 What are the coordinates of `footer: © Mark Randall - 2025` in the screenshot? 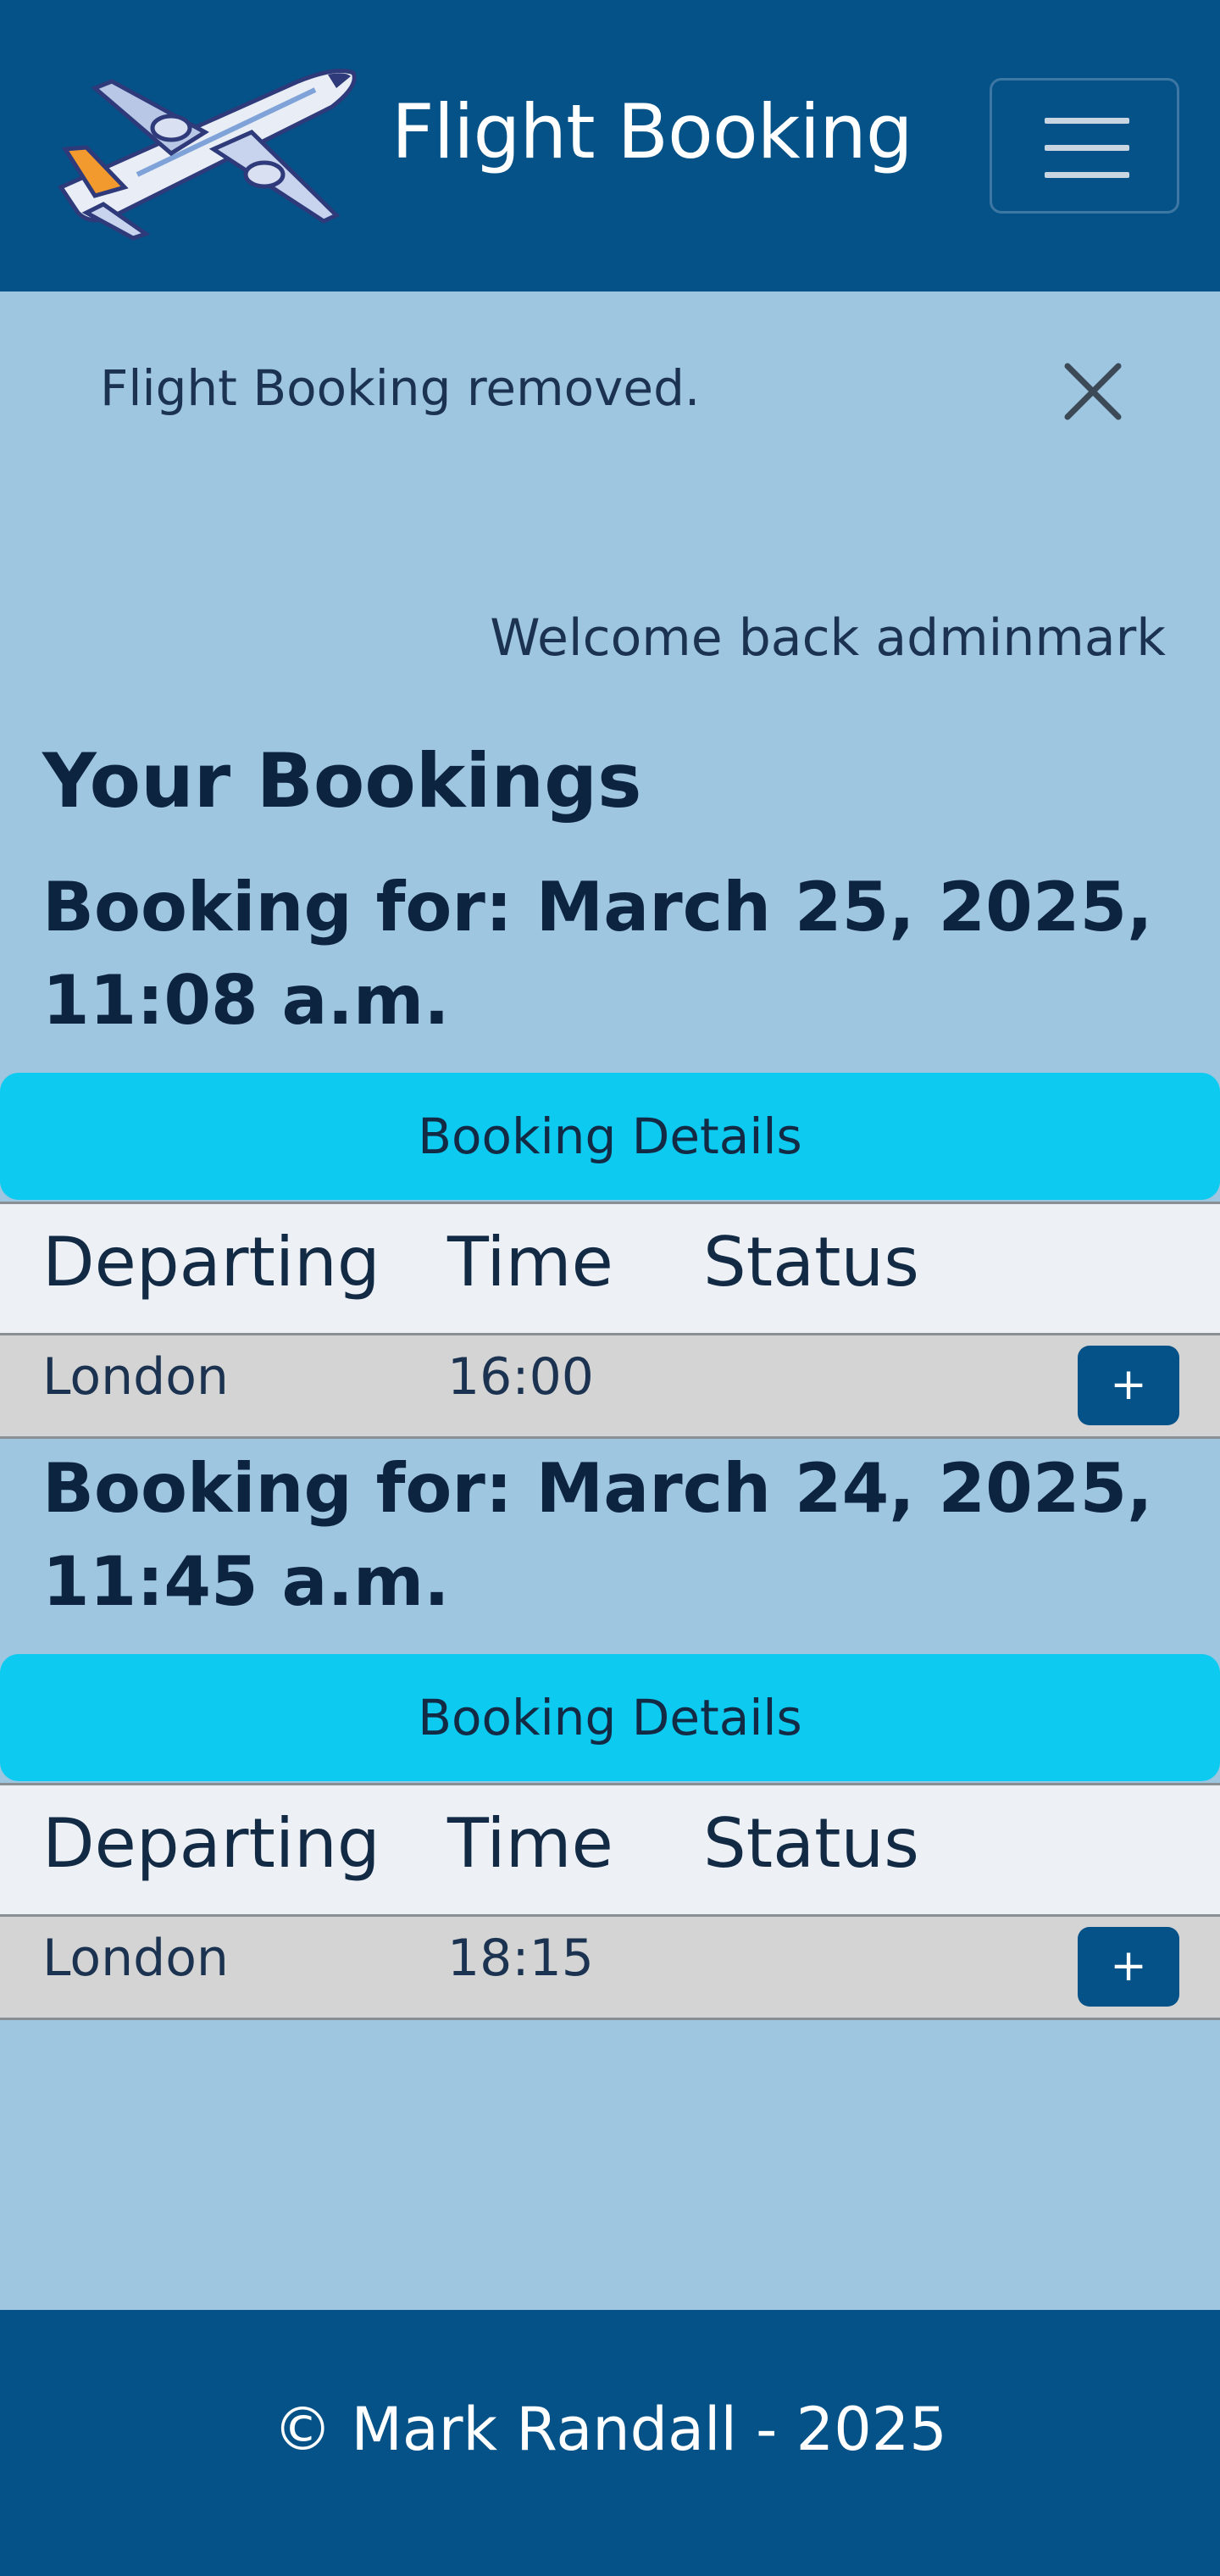 It's located at (610, 2443).